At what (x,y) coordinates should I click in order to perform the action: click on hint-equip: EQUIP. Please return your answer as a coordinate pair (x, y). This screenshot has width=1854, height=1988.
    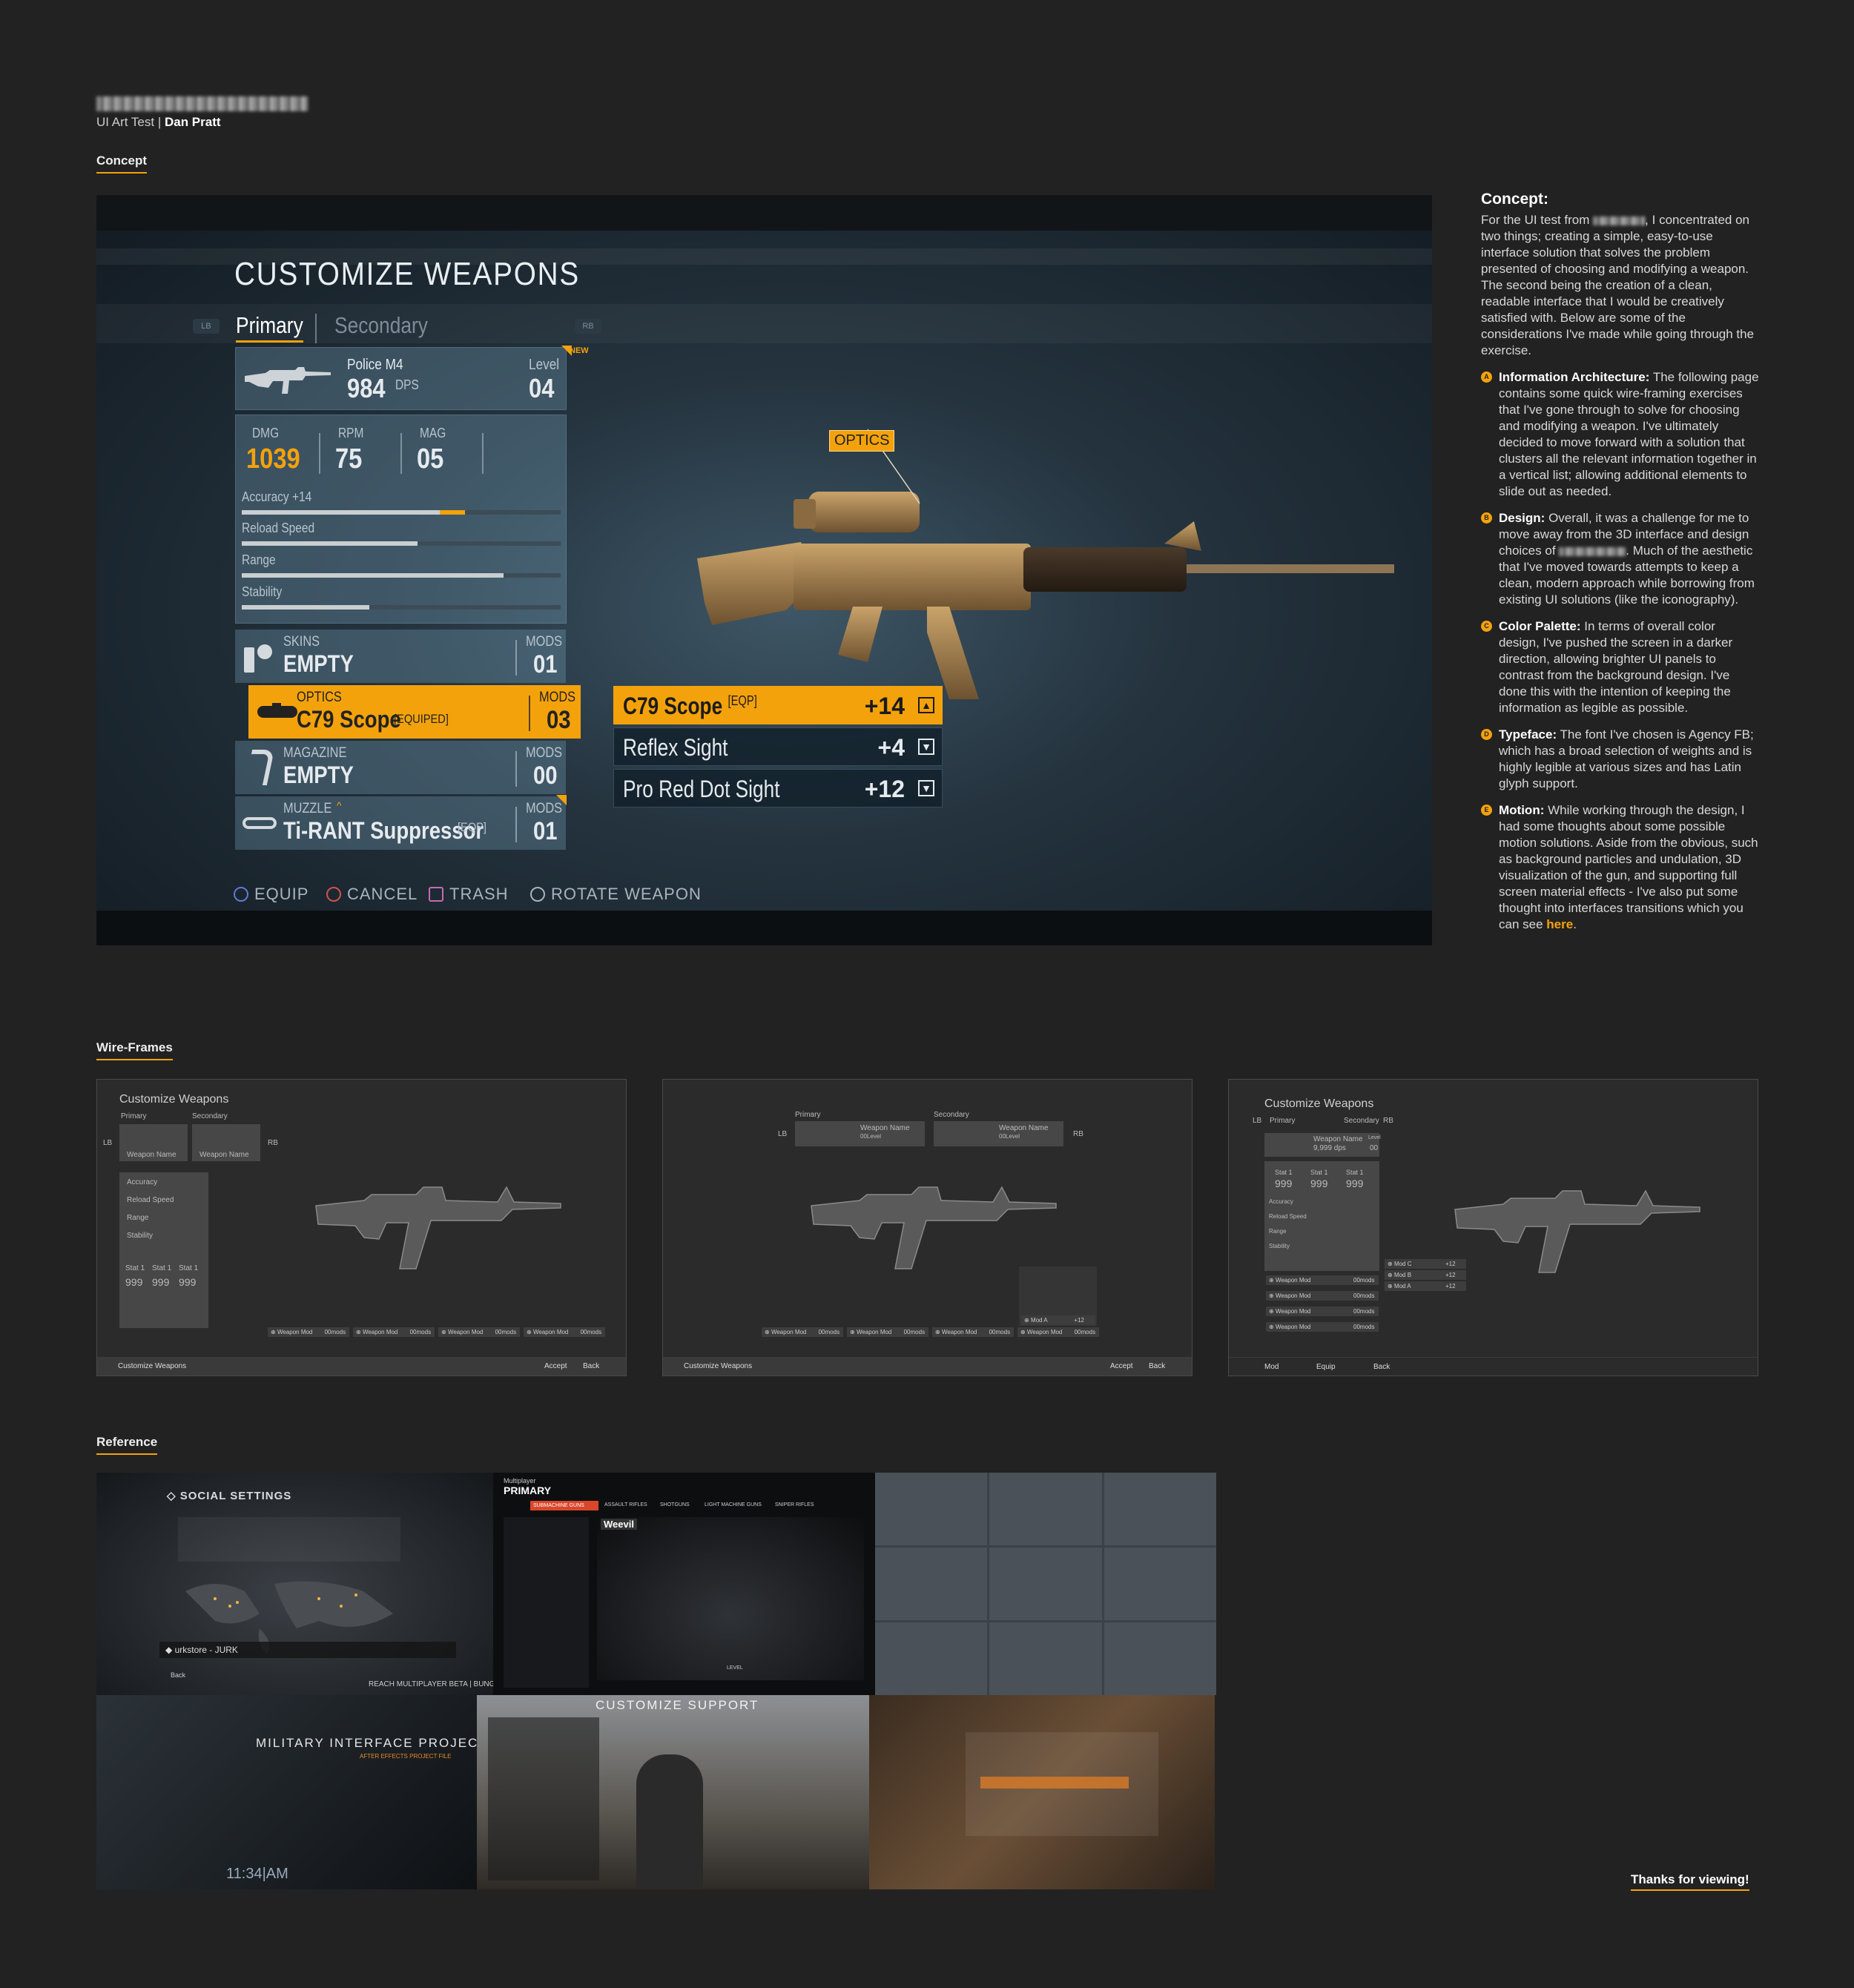
    Looking at the image, I should click on (272, 895).